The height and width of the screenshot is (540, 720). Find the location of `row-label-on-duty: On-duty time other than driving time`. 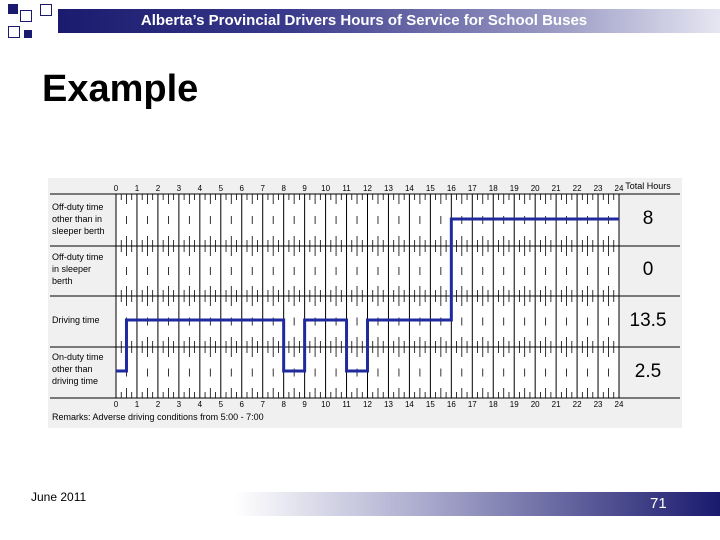

row-label-on-duty: On-duty time other than driving time is located at coordinates (78, 369).